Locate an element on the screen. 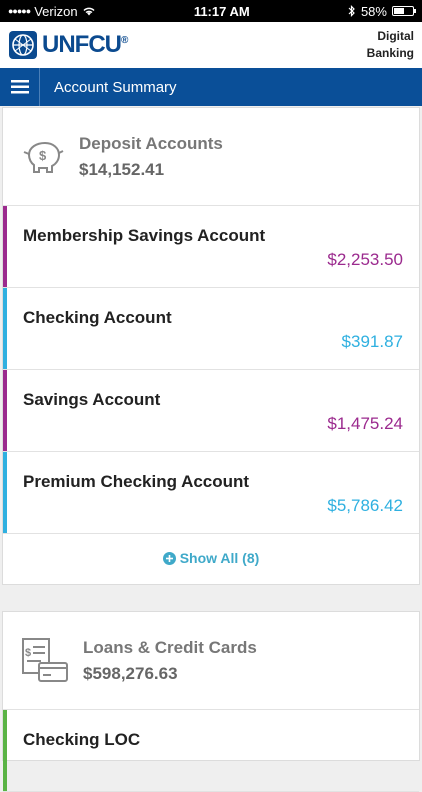 This screenshot has height=792, width=422. battery-fill is located at coordinates (399, 11).